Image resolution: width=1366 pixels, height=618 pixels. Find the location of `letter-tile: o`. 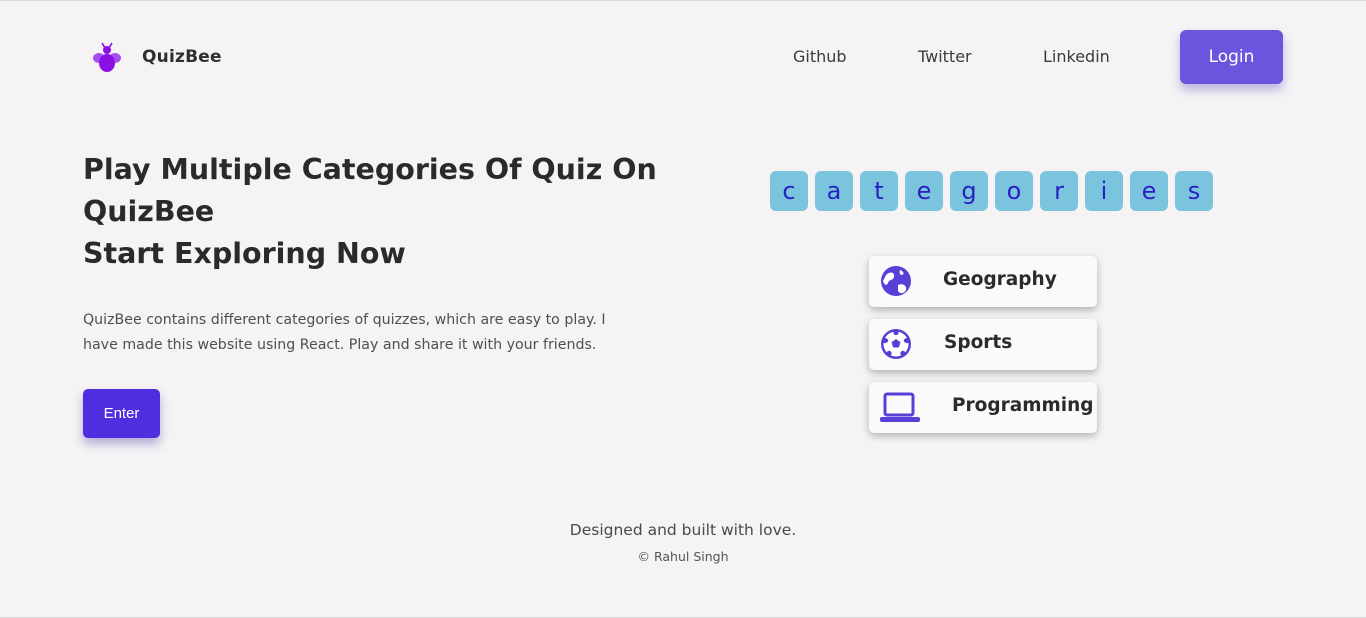

letter-tile: o is located at coordinates (1014, 191).